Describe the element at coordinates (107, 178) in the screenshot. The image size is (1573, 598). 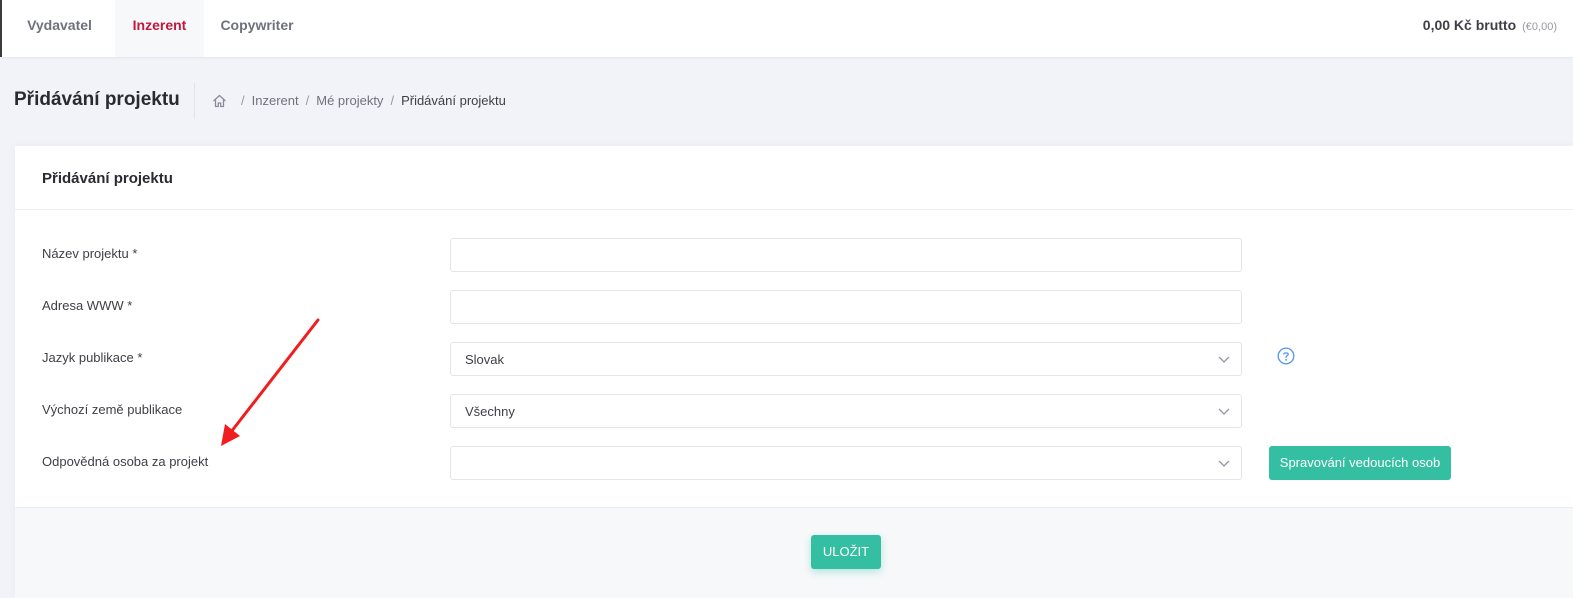
I see `card-title: Přidávání projektu` at that location.